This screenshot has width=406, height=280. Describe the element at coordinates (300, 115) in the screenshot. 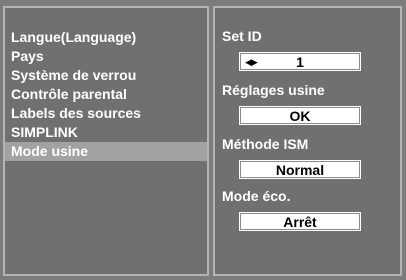

I see `reglages-usine-ok-button: OK` at that location.